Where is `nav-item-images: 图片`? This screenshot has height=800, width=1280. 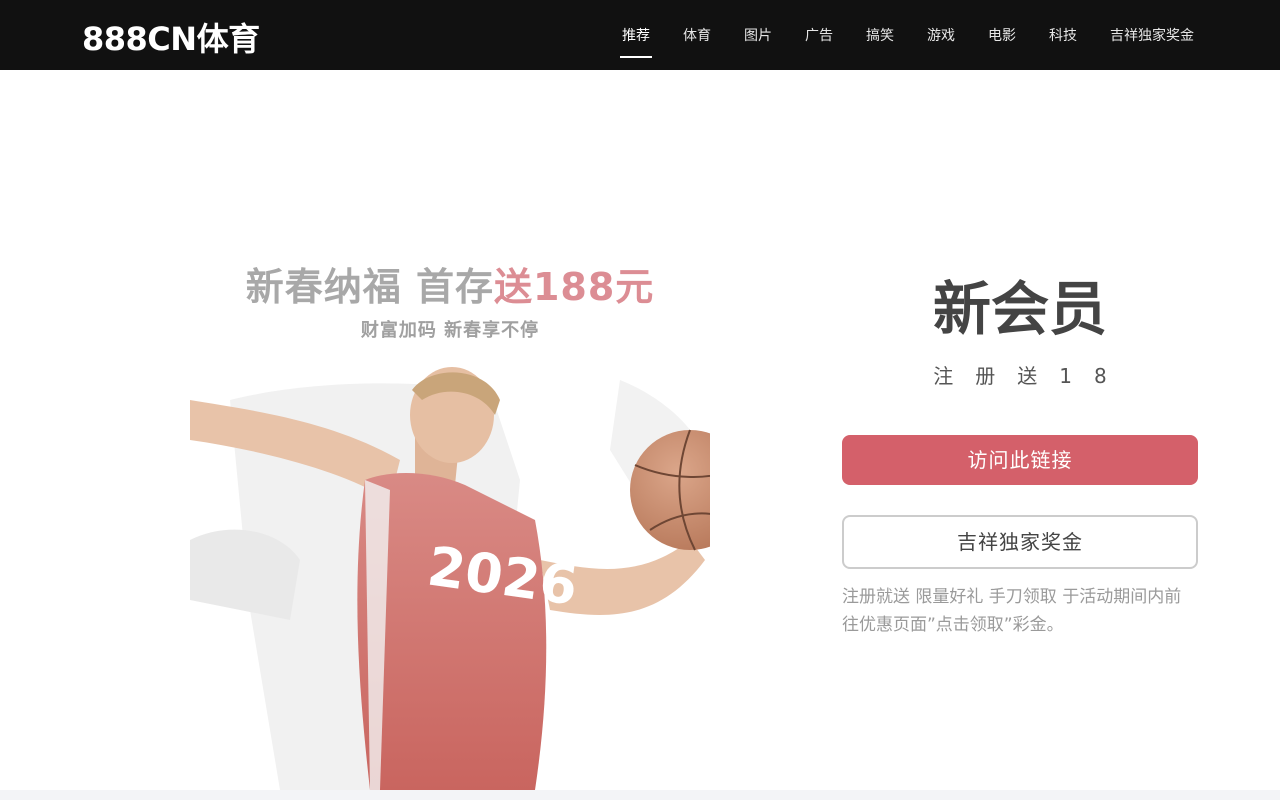 nav-item-images: 图片 is located at coordinates (758, 35).